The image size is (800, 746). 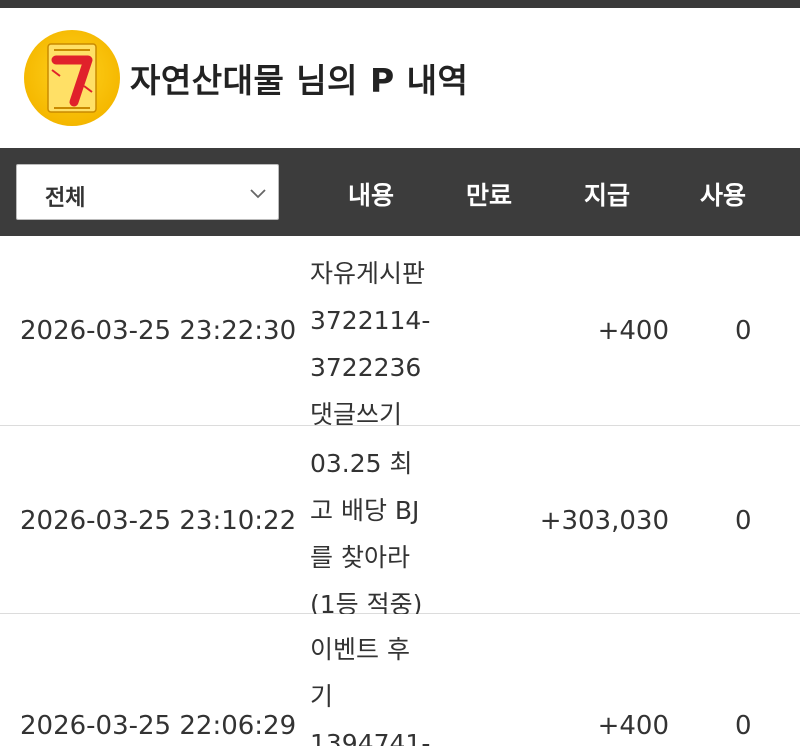 What do you see at coordinates (258, 194) in the screenshot?
I see `chevron-down-icon` at bounding box center [258, 194].